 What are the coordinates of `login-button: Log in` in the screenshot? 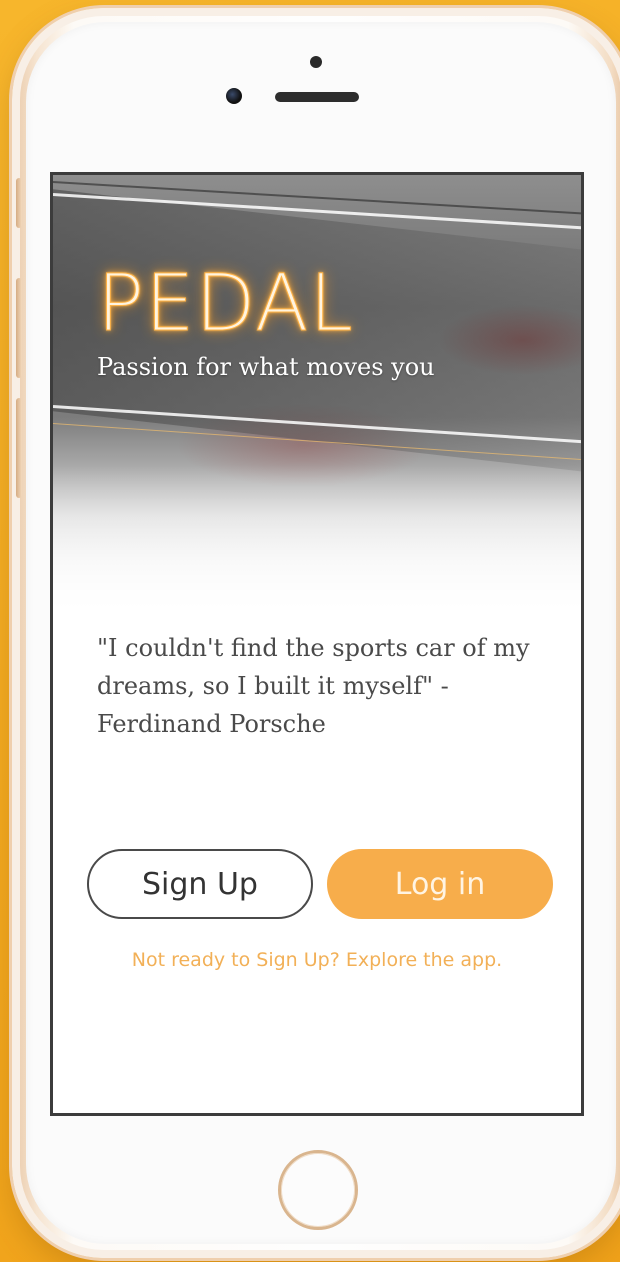 It's located at (440, 884).